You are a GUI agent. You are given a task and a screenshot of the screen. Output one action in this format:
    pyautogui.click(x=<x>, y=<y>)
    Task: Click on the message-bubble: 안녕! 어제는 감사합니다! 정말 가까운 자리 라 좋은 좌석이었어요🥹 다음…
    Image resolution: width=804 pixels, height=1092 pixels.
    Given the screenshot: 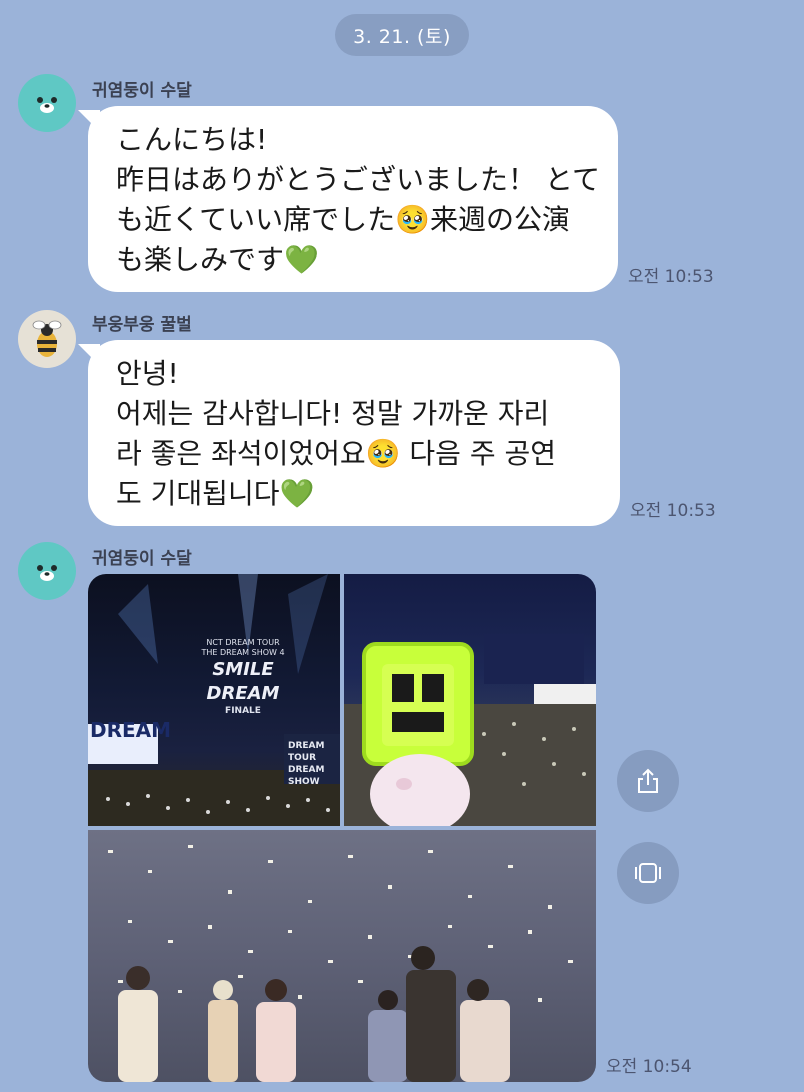 What is the action you would take?
    pyautogui.click(x=354, y=433)
    